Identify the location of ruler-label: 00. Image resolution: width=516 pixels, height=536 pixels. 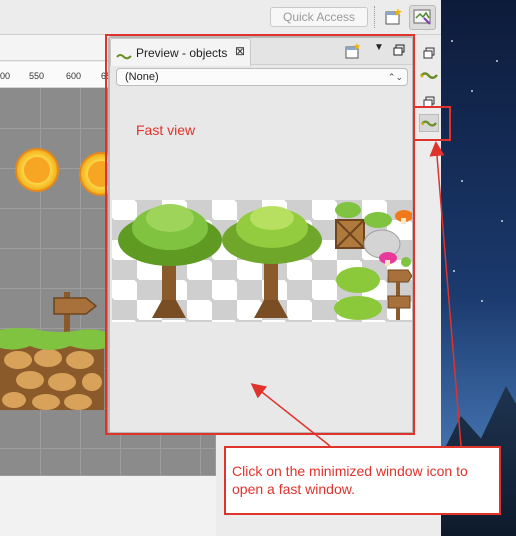
(5, 76).